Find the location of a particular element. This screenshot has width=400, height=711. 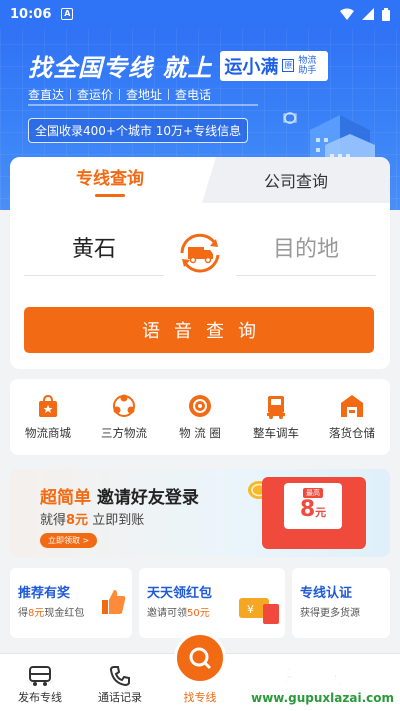

promo-referral-reward: 推荐有奖 得8元现金红包 is located at coordinates (71, 603).